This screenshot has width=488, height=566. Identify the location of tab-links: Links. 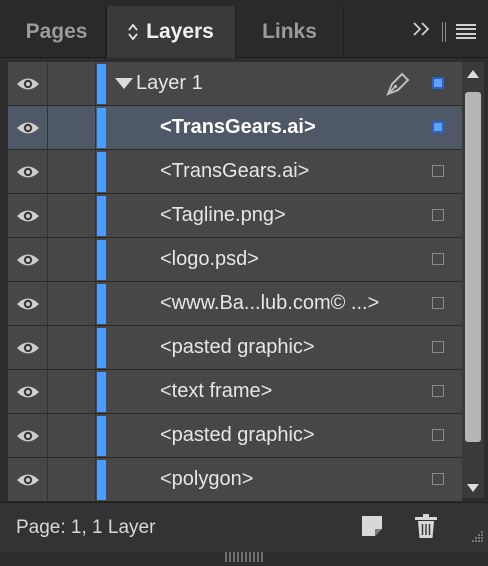
(290, 32).